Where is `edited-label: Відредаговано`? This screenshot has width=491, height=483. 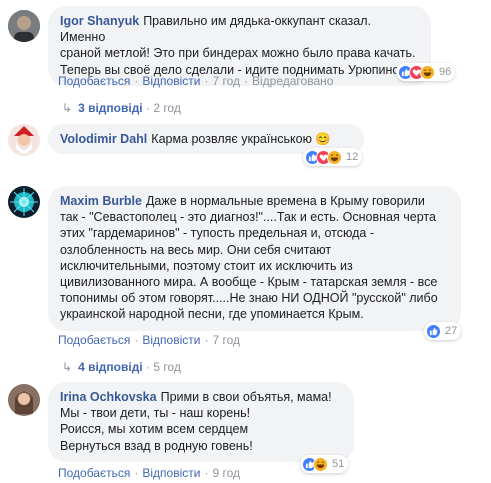 edited-label: Відредаговано is located at coordinates (292, 81).